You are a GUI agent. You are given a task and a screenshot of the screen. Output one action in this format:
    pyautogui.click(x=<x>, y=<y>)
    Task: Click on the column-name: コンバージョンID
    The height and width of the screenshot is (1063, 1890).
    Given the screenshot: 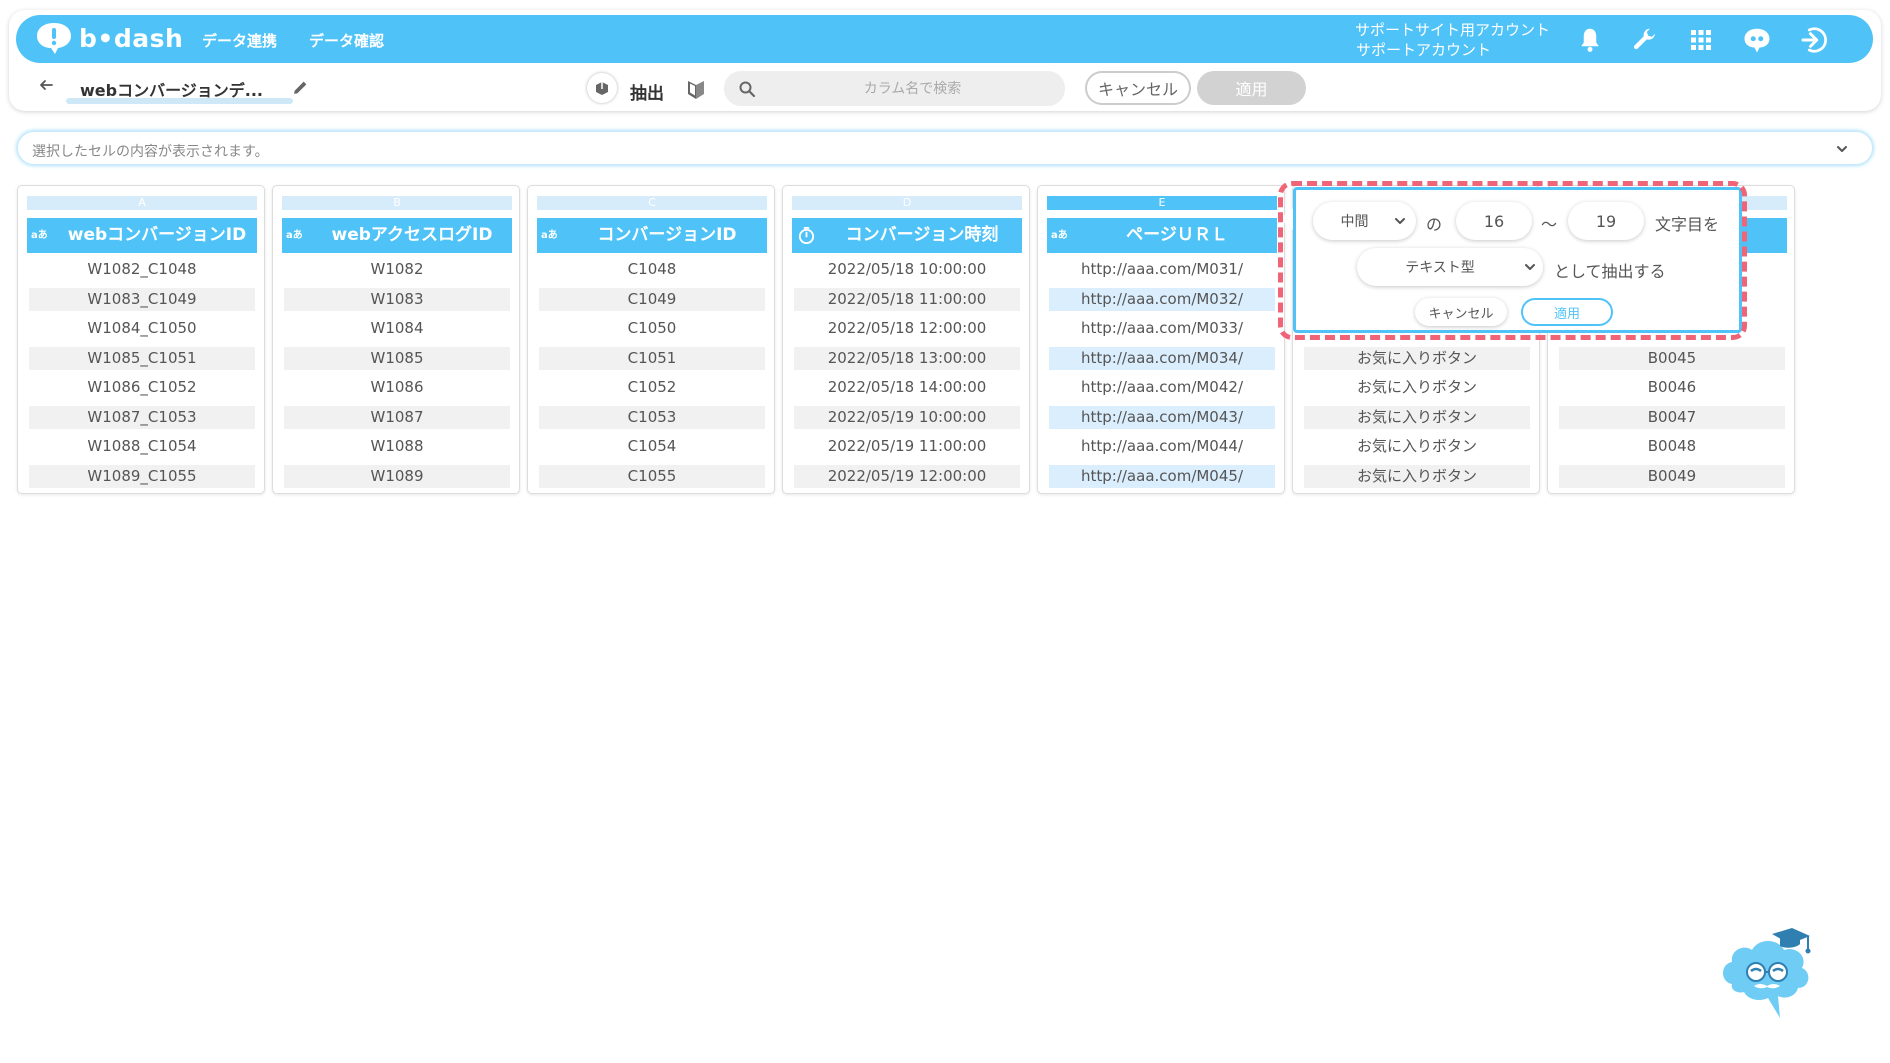 What is the action you would take?
    pyautogui.click(x=667, y=235)
    